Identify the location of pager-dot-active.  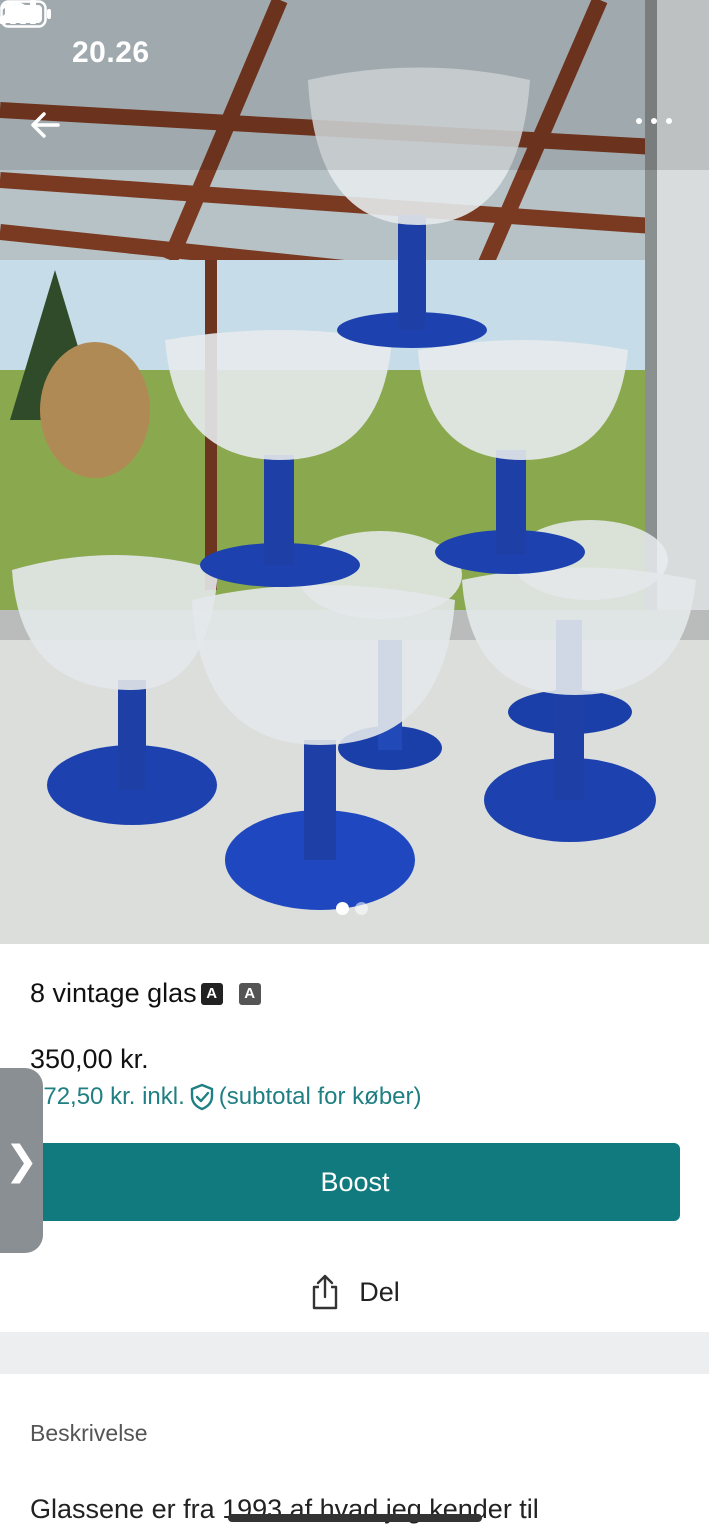
(342, 908).